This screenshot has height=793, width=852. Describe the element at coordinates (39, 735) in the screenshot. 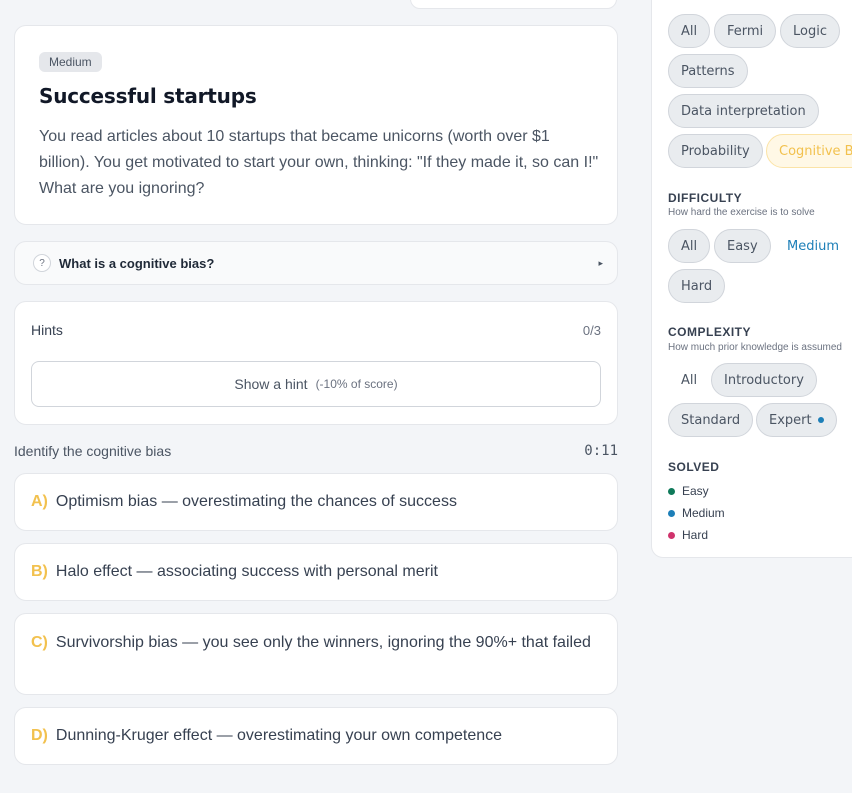

I see `option-letter: D)` at that location.